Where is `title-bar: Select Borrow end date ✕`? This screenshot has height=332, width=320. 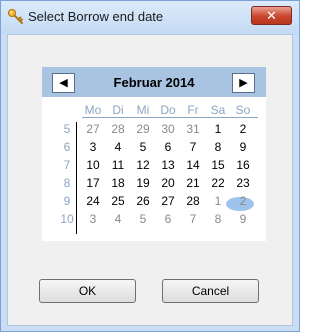
title-bar: Select Borrow end date ✕ is located at coordinates (150, 18).